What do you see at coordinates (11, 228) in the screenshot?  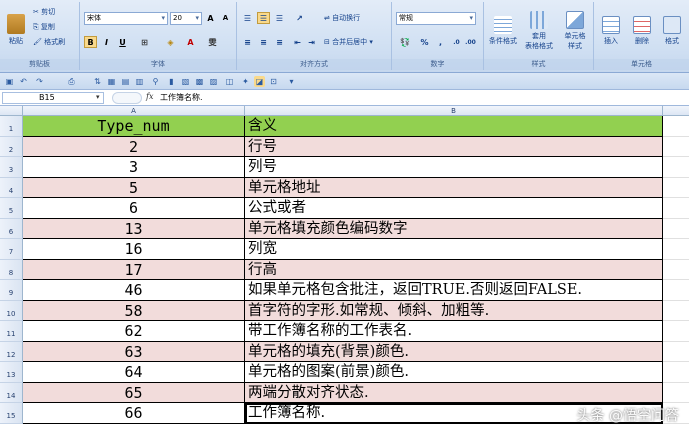 I see `row-header: 6` at bounding box center [11, 228].